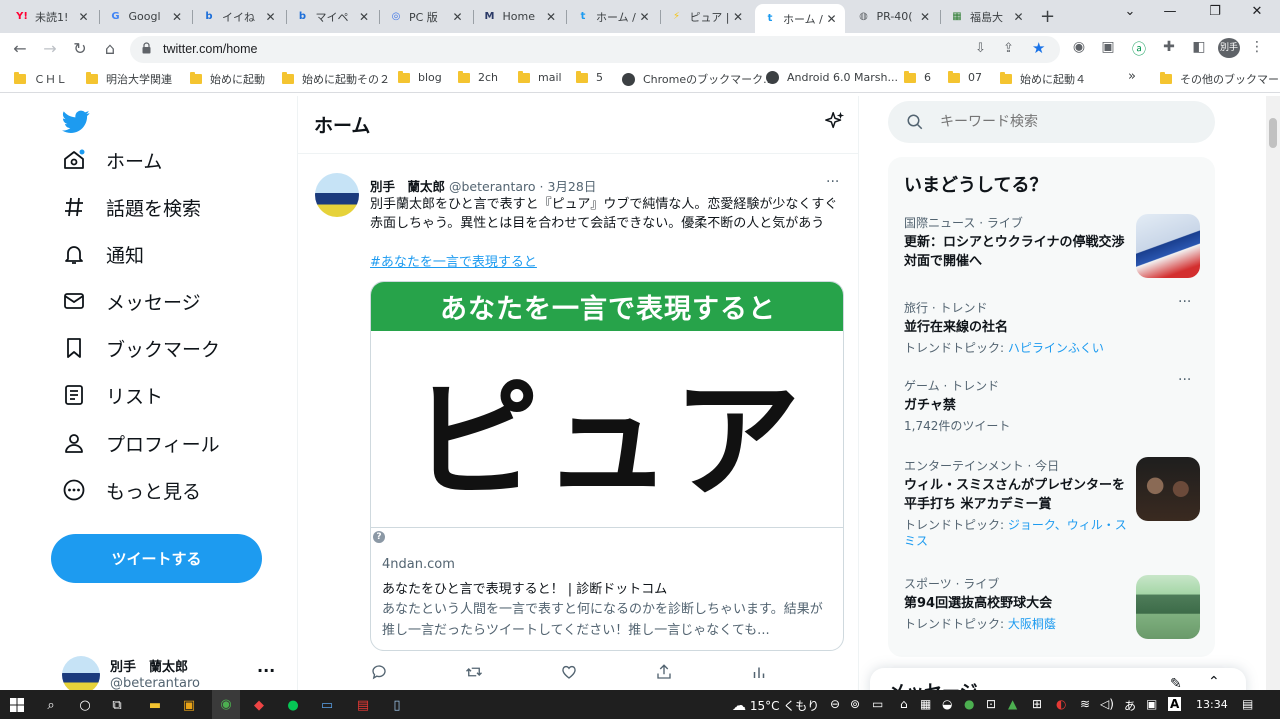  I want to click on file-explorer-icon: ▬, so click(155, 705).